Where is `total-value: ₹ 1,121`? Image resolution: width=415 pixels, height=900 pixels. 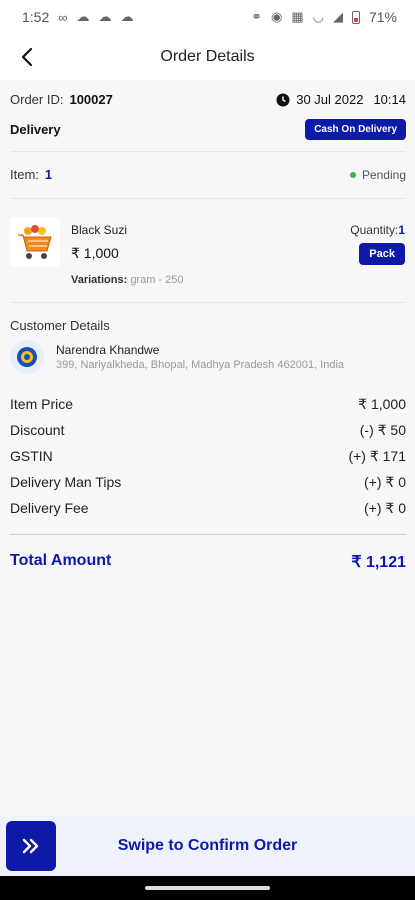 total-value: ₹ 1,121 is located at coordinates (378, 562).